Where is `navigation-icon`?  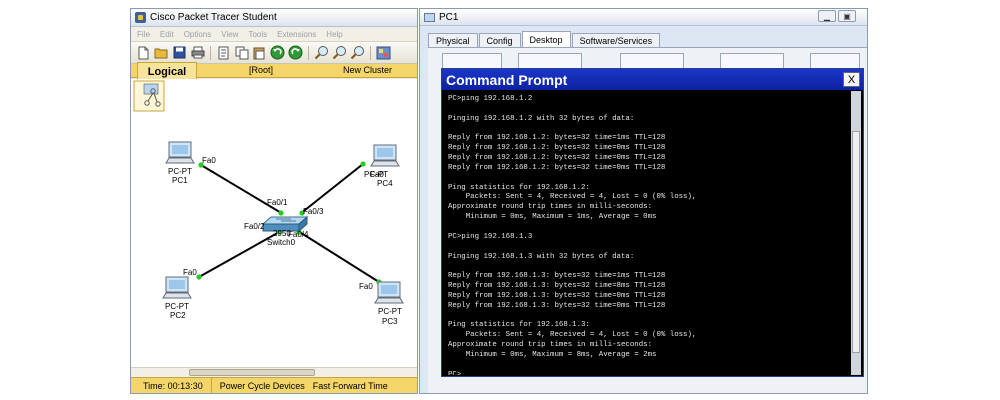 navigation-icon is located at coordinates (149, 96).